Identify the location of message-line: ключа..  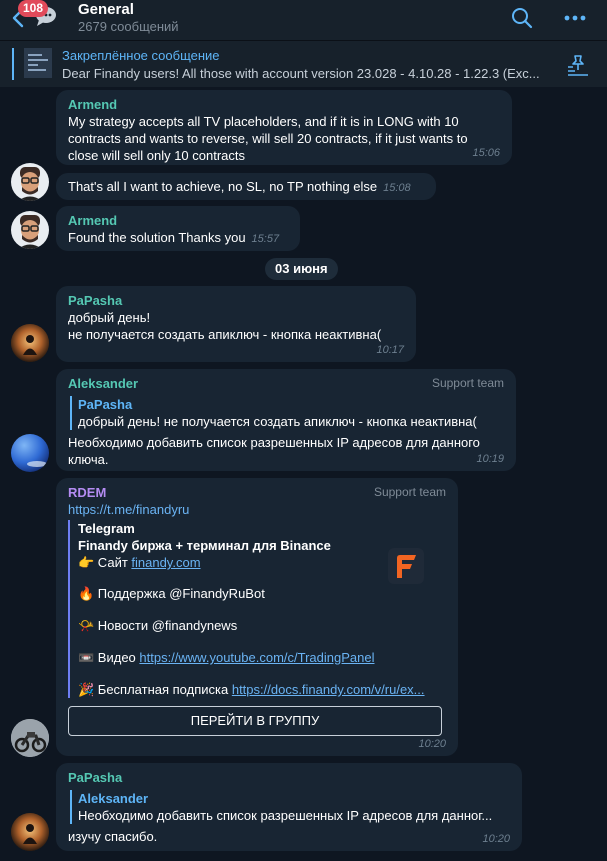
(88, 459).